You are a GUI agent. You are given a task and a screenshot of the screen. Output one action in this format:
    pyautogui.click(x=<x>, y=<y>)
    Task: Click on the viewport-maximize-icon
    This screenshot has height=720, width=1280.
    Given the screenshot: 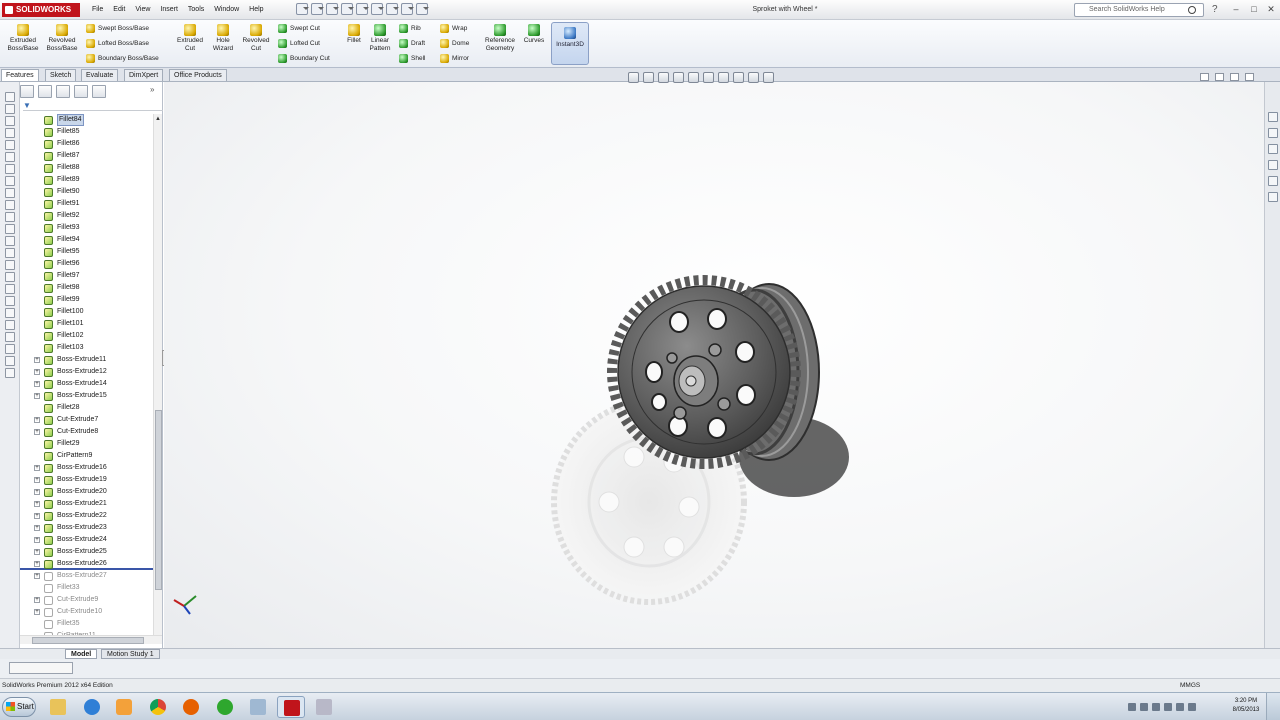 What is the action you would take?
    pyautogui.click(x=1234, y=77)
    